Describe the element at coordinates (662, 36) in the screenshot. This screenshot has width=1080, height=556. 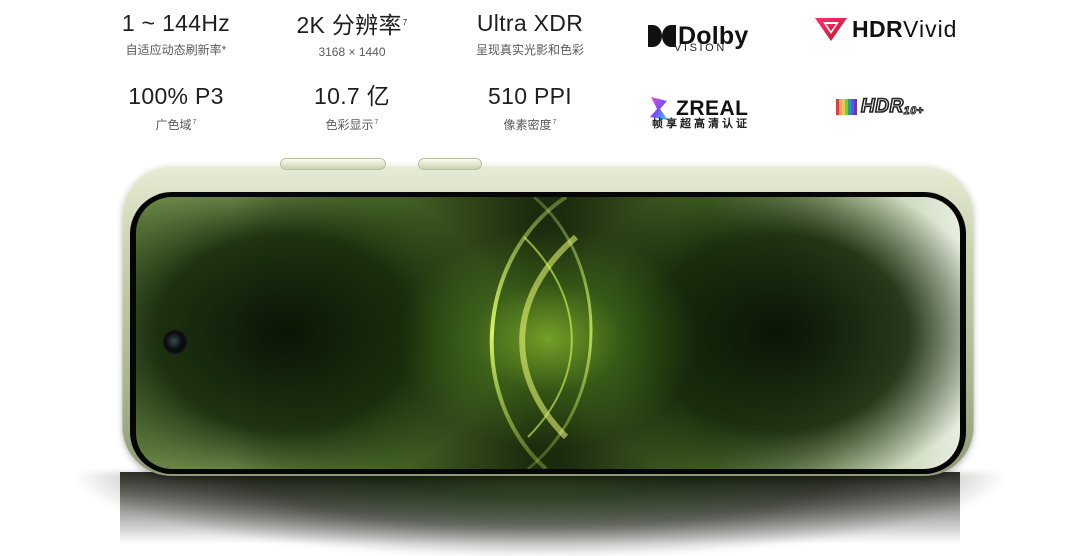
I see `dolby-double-d-icon` at that location.